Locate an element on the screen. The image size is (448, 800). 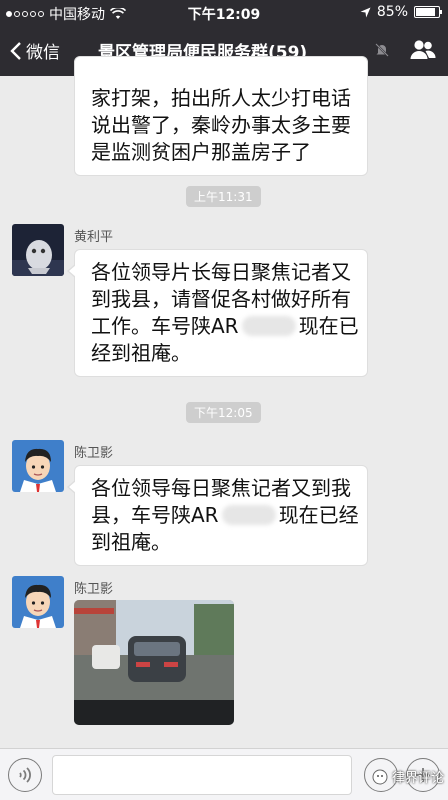
owl-avatar-image is located at coordinates (38, 250).